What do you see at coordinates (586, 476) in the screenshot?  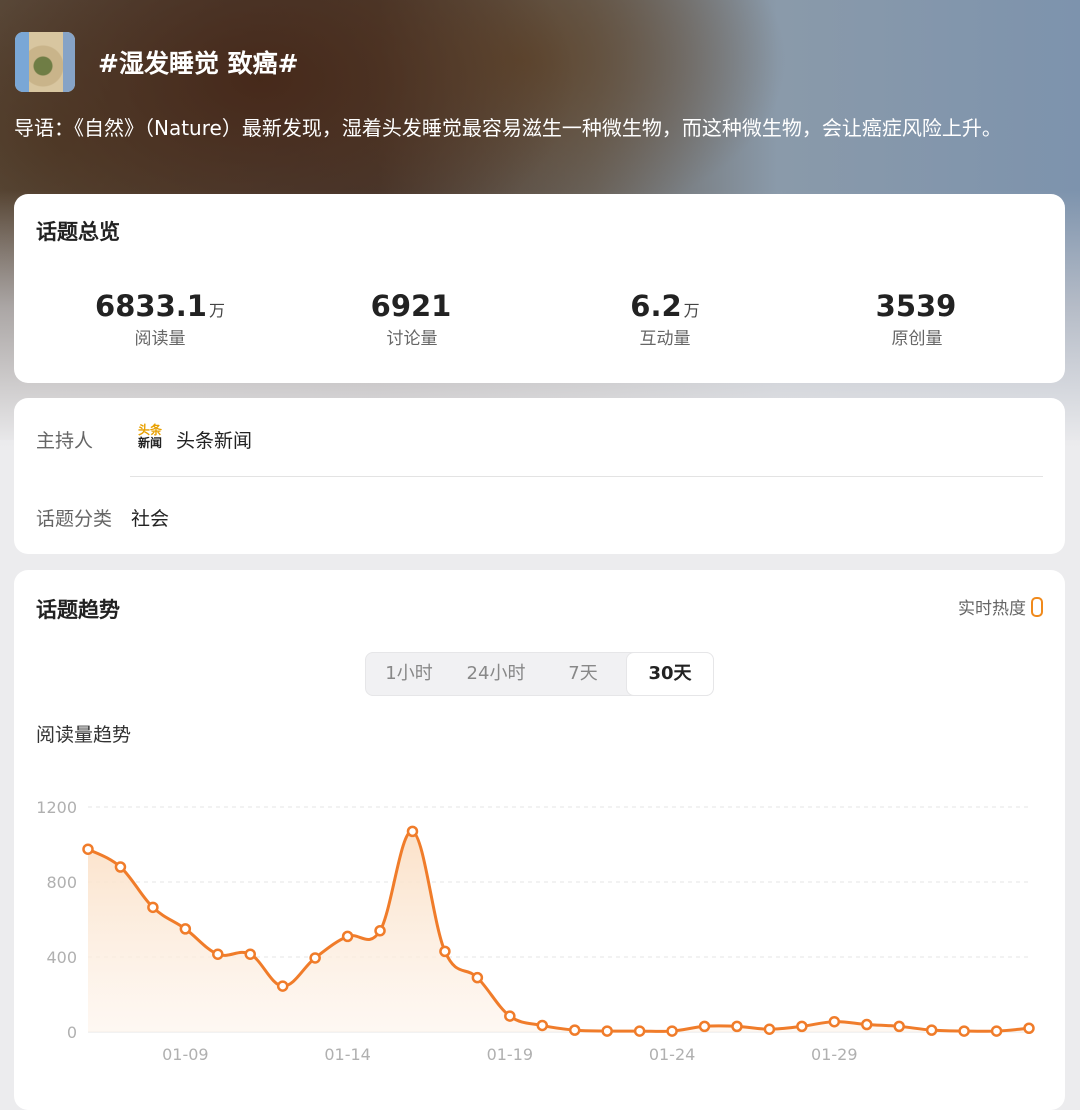 I see `info-divider` at bounding box center [586, 476].